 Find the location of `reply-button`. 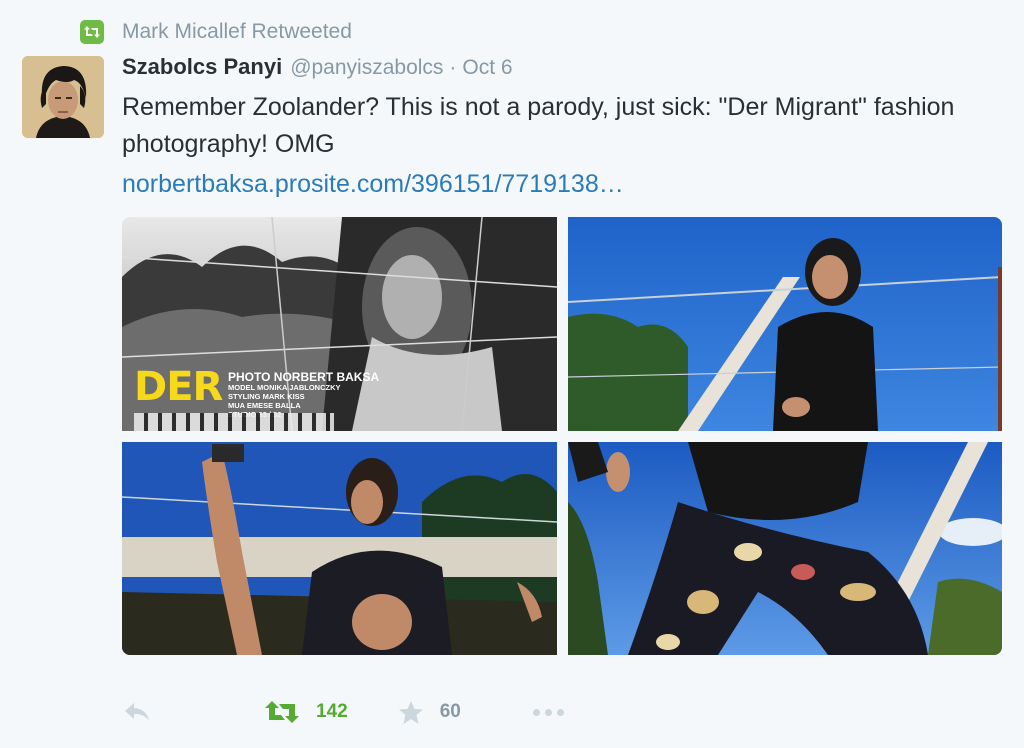

reply-button is located at coordinates (139, 712).